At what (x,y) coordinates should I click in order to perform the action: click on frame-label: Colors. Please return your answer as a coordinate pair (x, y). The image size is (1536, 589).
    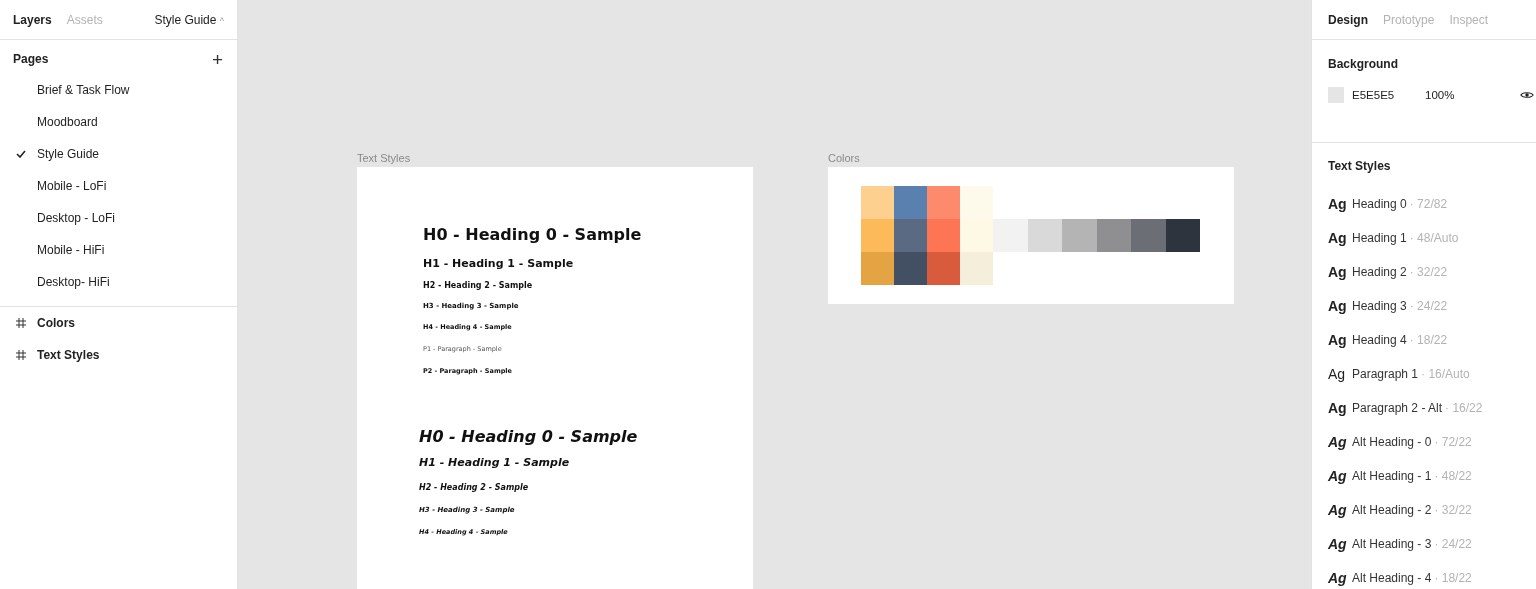
    Looking at the image, I should click on (844, 159).